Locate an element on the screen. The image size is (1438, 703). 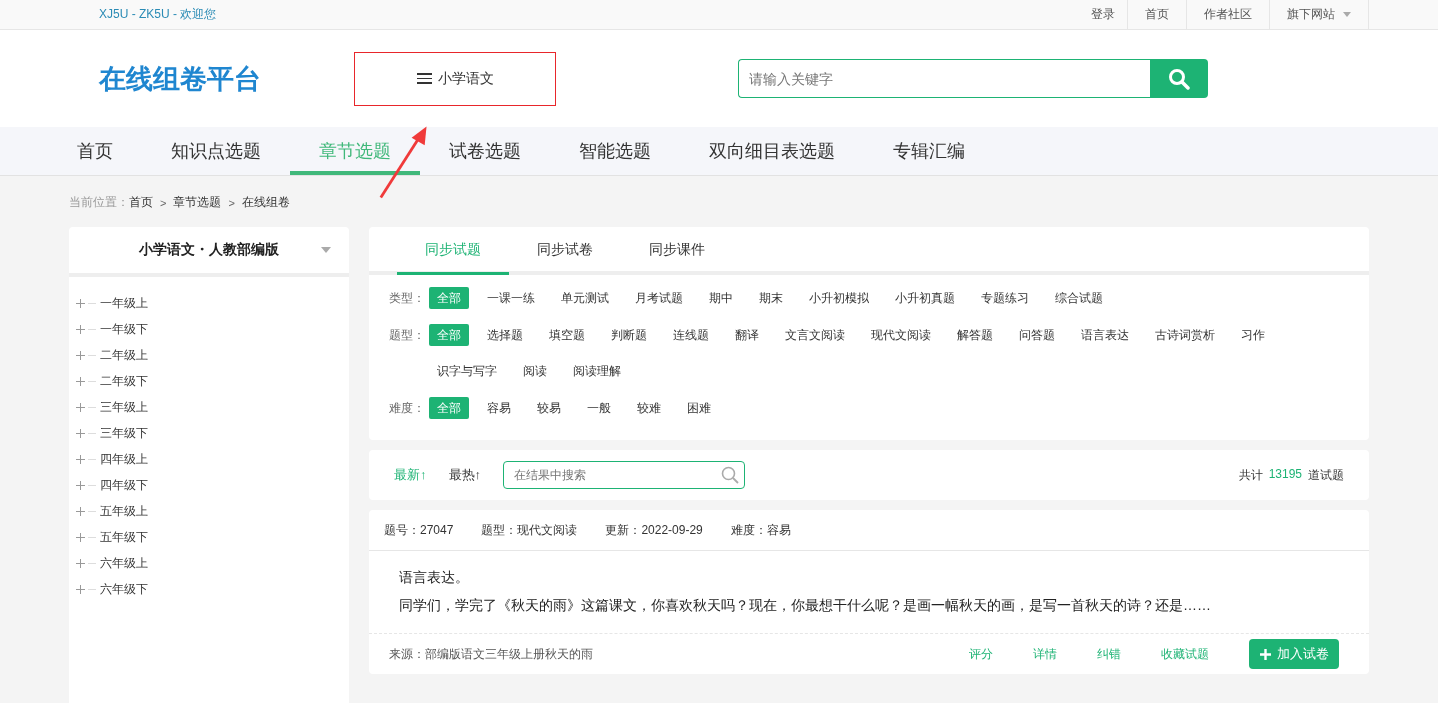
filter-option: 填空题 is located at coordinates (567, 335).